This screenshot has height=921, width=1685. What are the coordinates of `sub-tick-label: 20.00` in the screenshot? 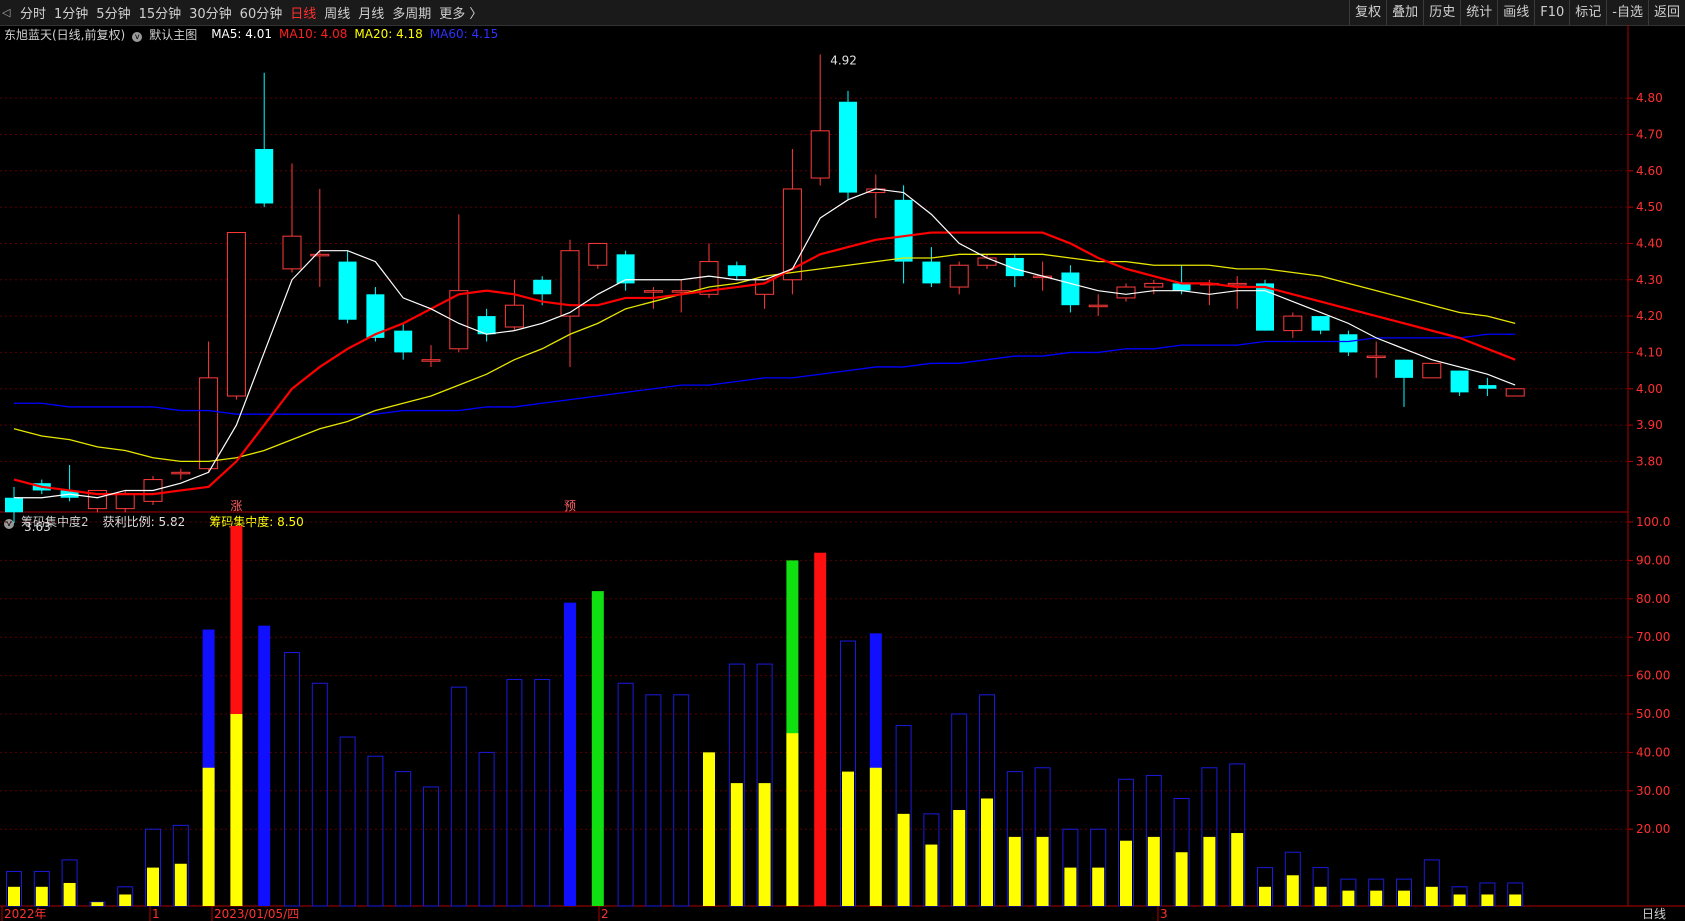 It's located at (1653, 829).